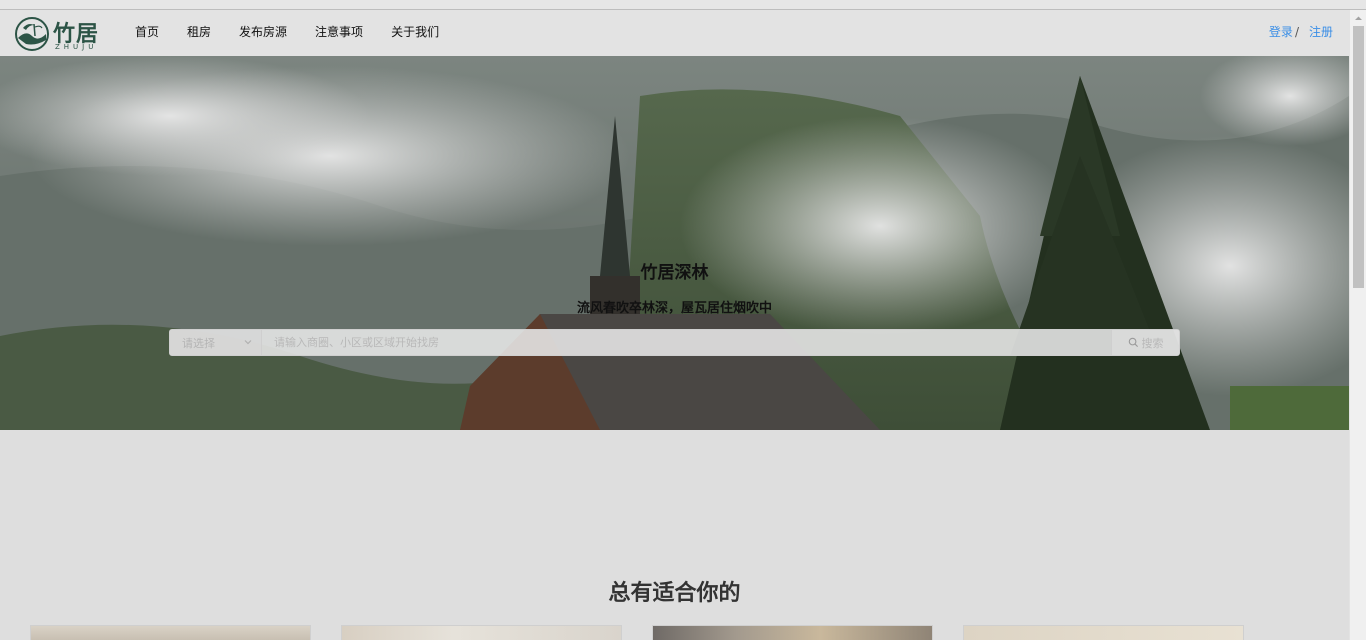 This screenshot has width=1366, height=640. What do you see at coordinates (674, 273) in the screenshot?
I see `hero-title: 竹居深林` at bounding box center [674, 273].